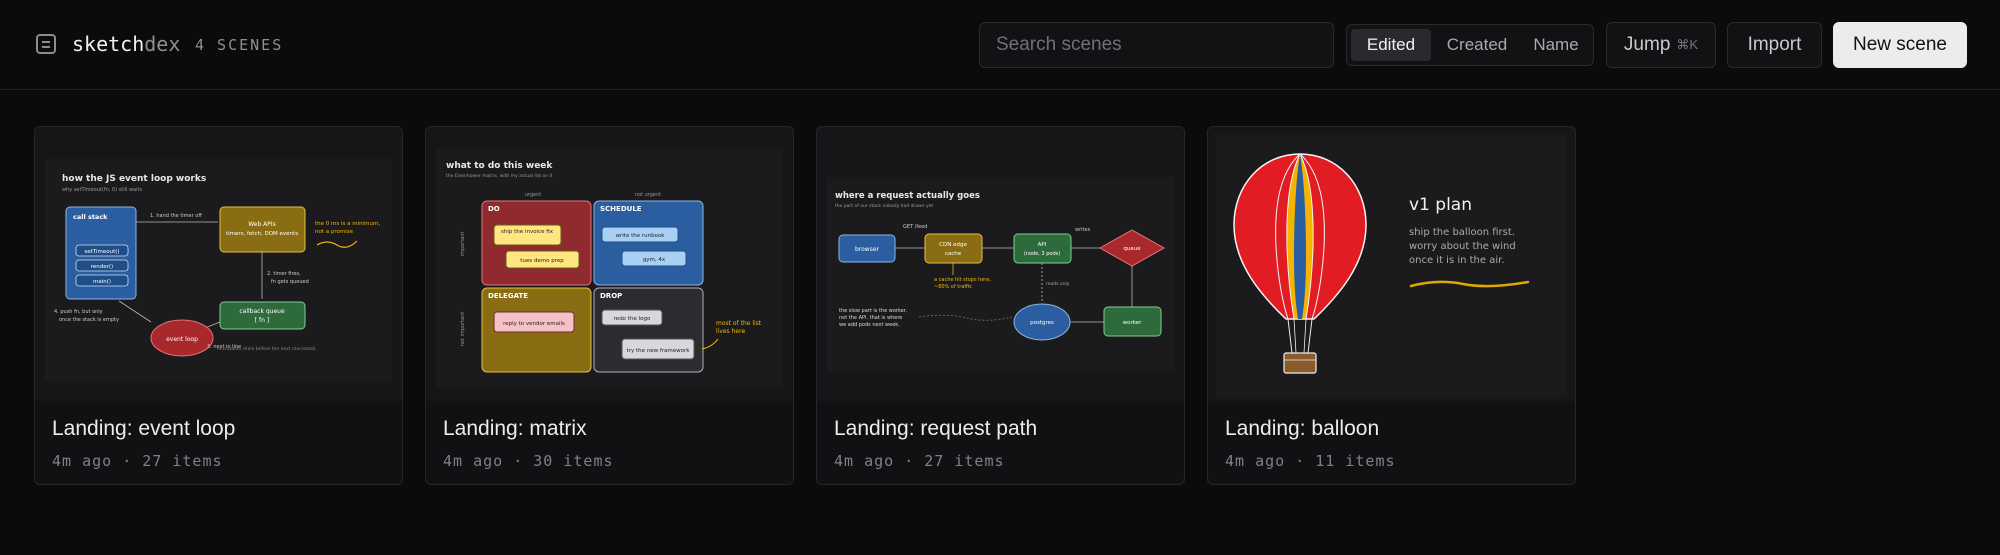  I want to click on stack-item: setTimeout(), so click(101, 252).